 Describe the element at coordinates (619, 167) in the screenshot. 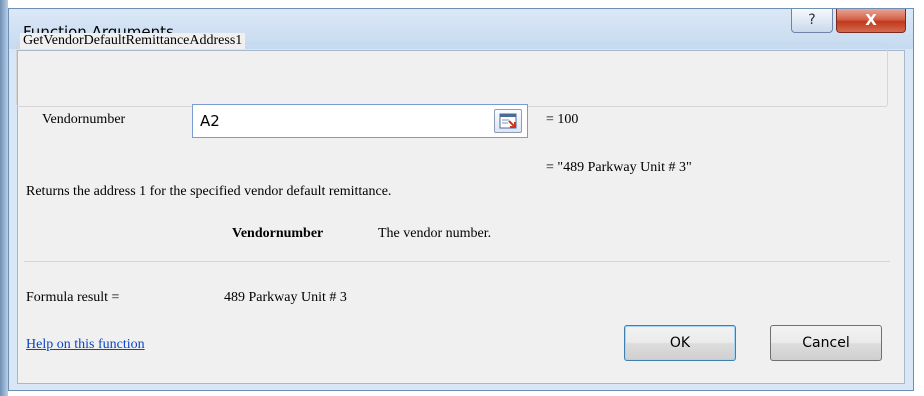

I see `result-preview: = "489 Parkway Unit # 3"` at that location.